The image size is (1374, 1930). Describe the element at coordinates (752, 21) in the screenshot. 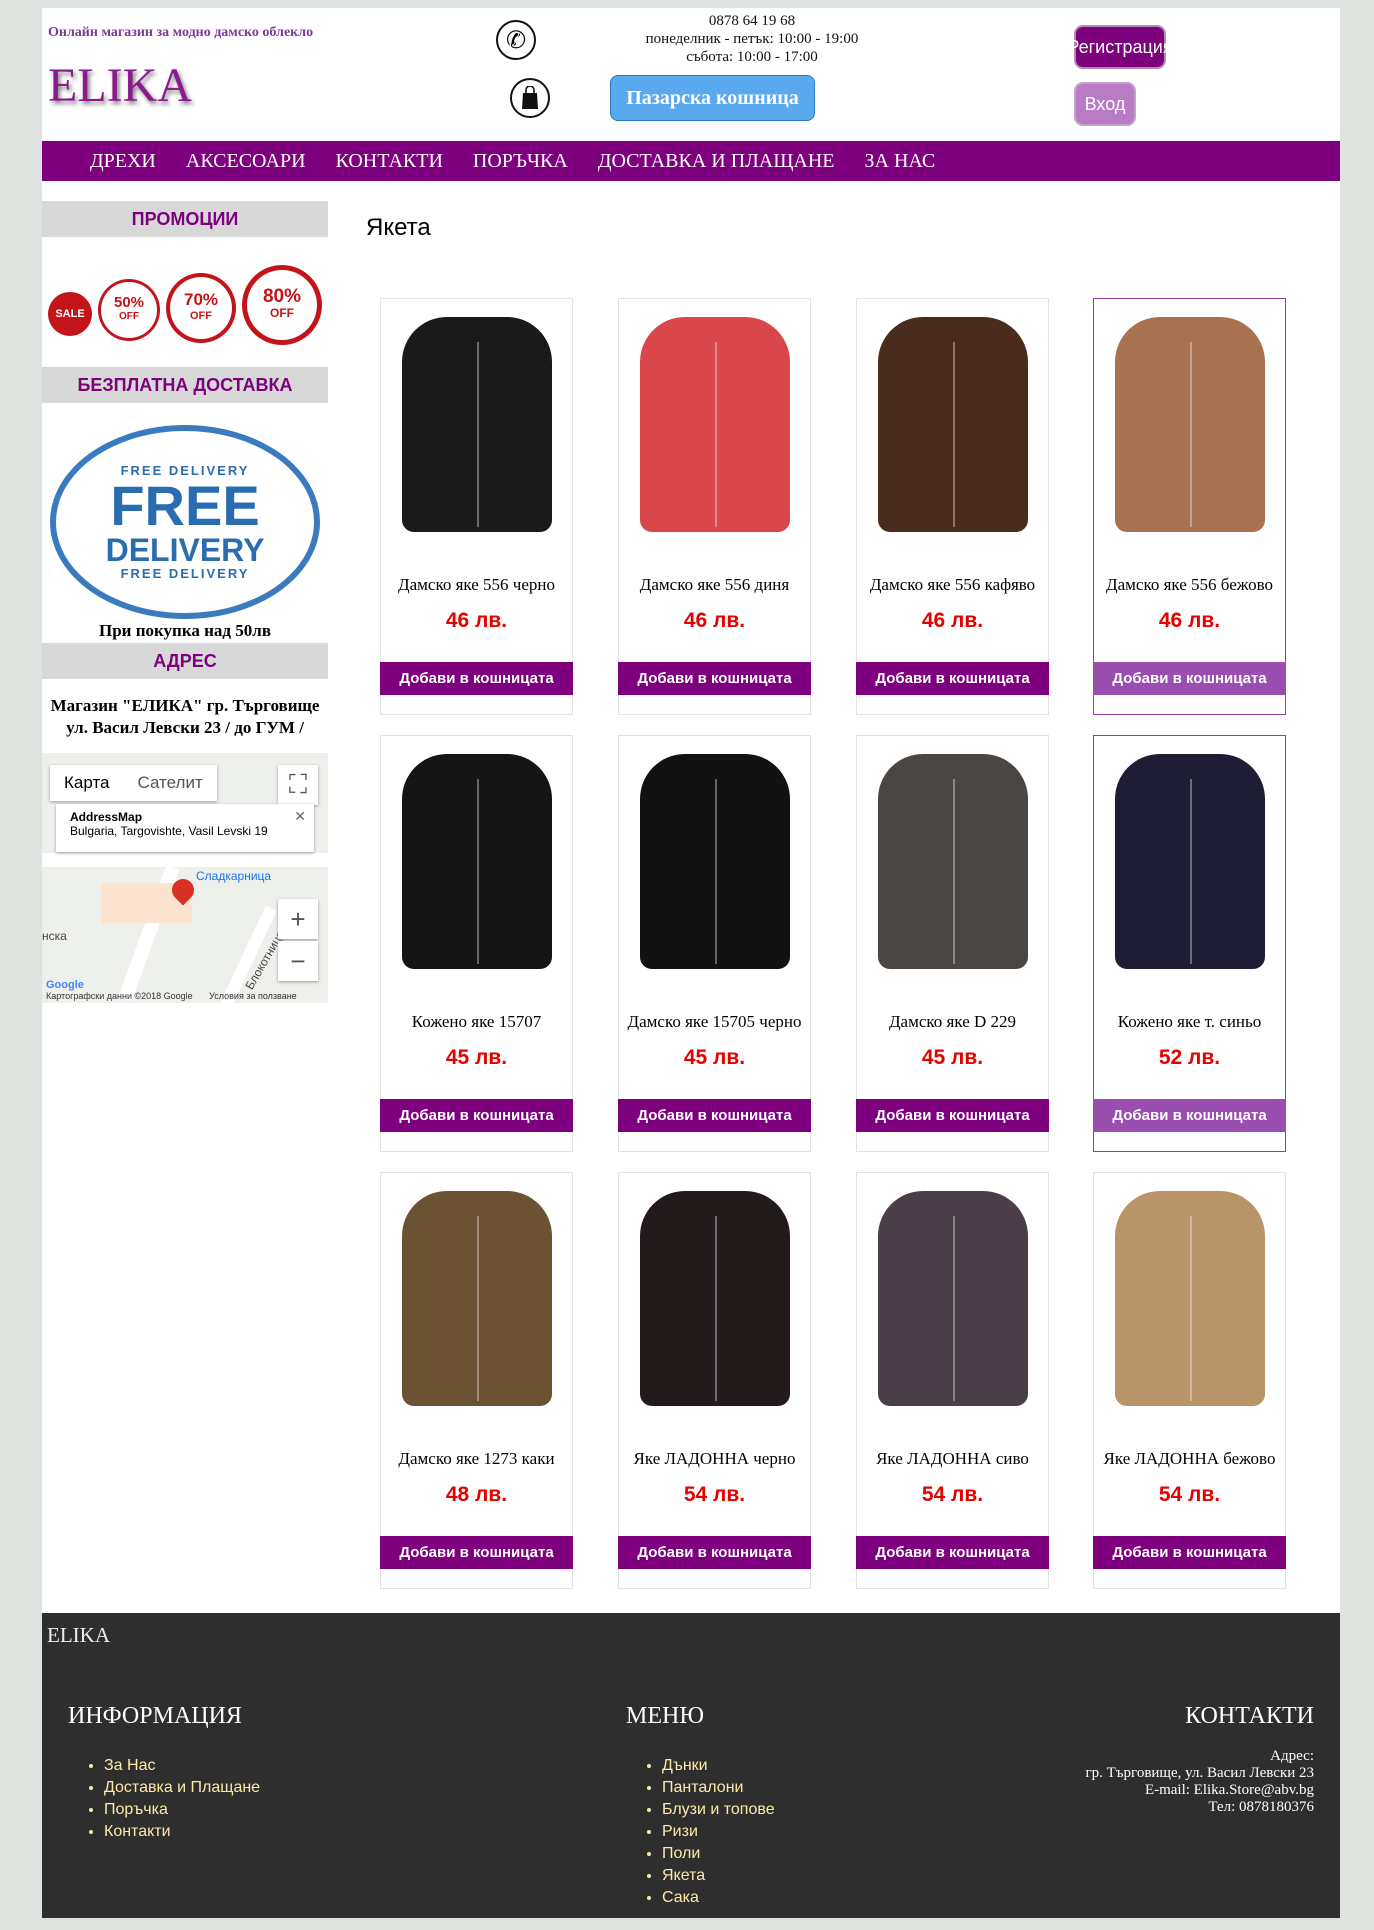

I see `phone-number: 0878 64 19 68` at that location.